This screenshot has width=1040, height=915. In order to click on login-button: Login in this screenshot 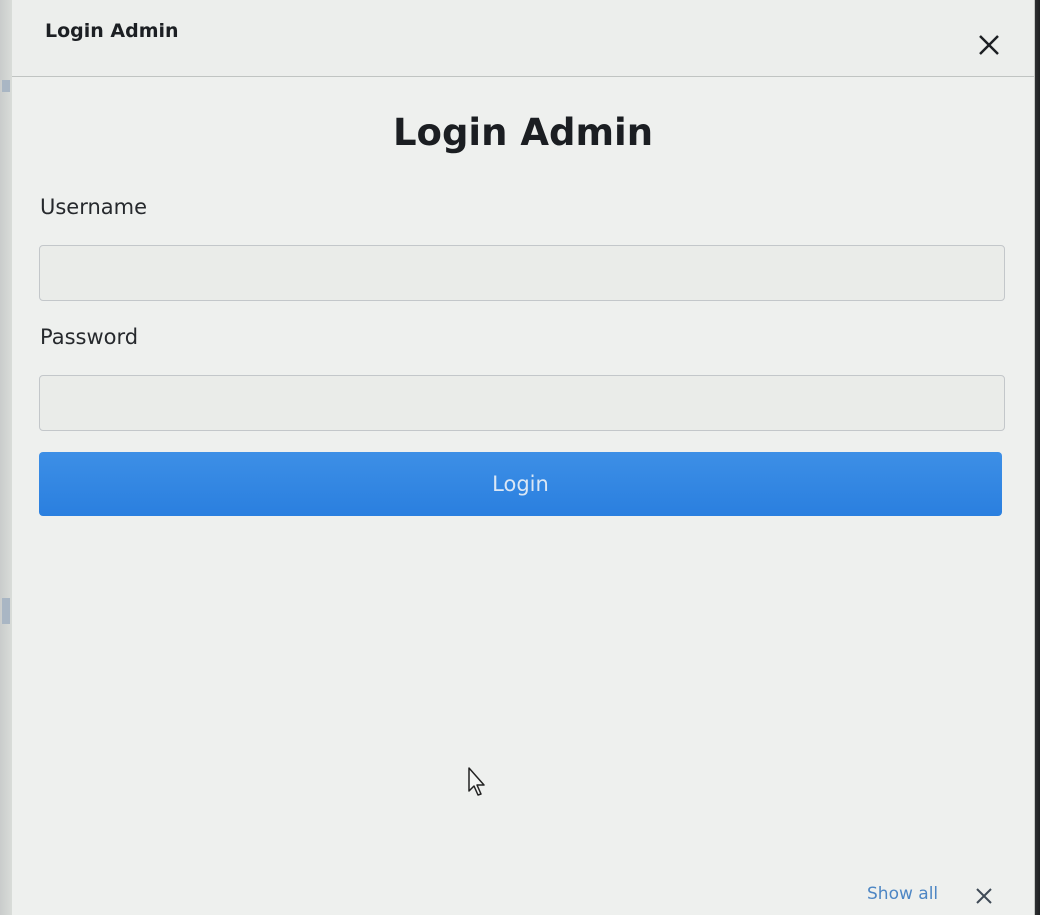, I will do `click(520, 484)`.